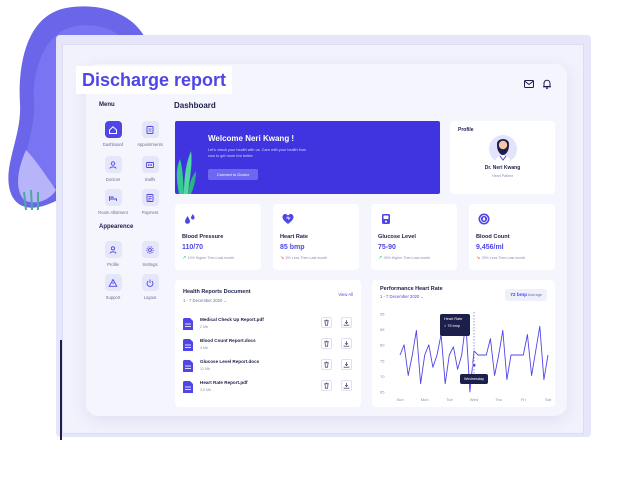 Image resolution: width=626 pixels, height=491 pixels. Describe the element at coordinates (150, 297) in the screenshot. I see `sidebar-item-label: Logout` at that location.